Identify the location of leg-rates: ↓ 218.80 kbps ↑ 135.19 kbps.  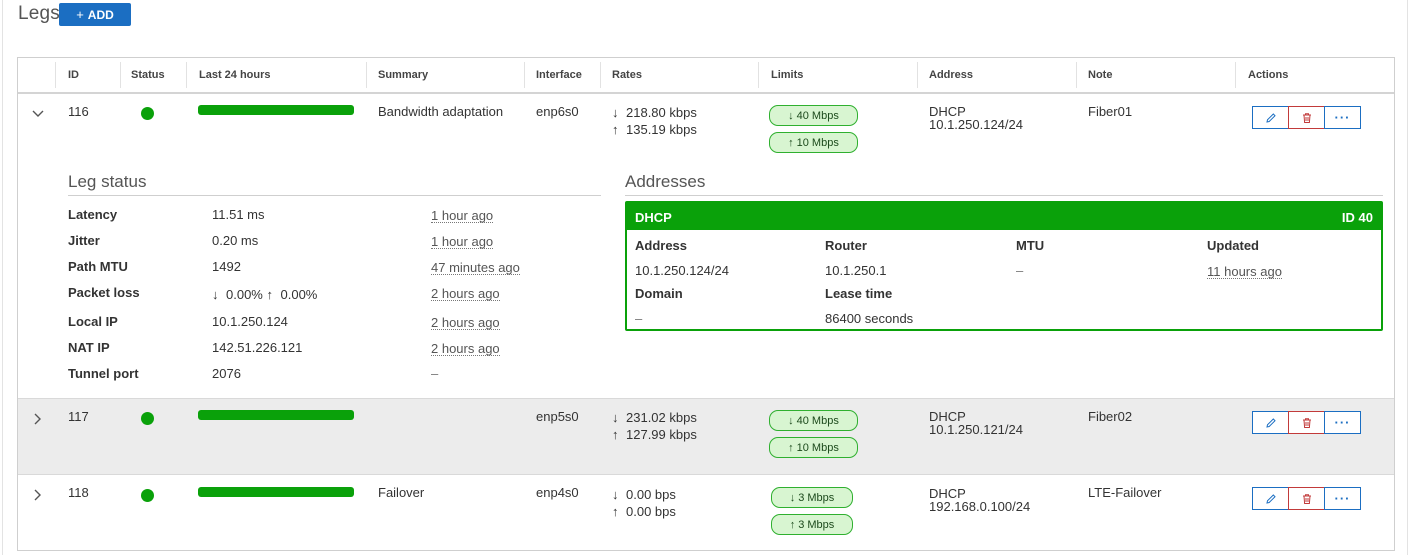
(654, 121).